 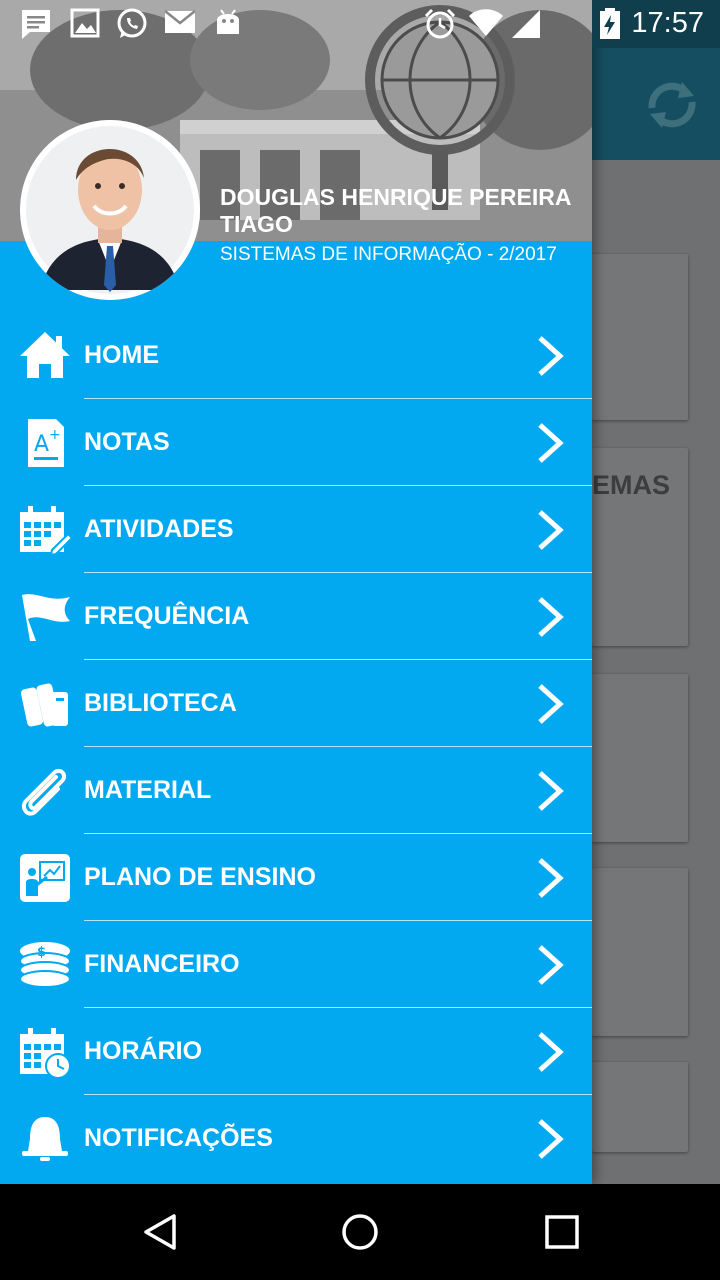 I want to click on menu-item-plano-de-ensino: PLANO DE ENSINO, so click(x=296, y=877).